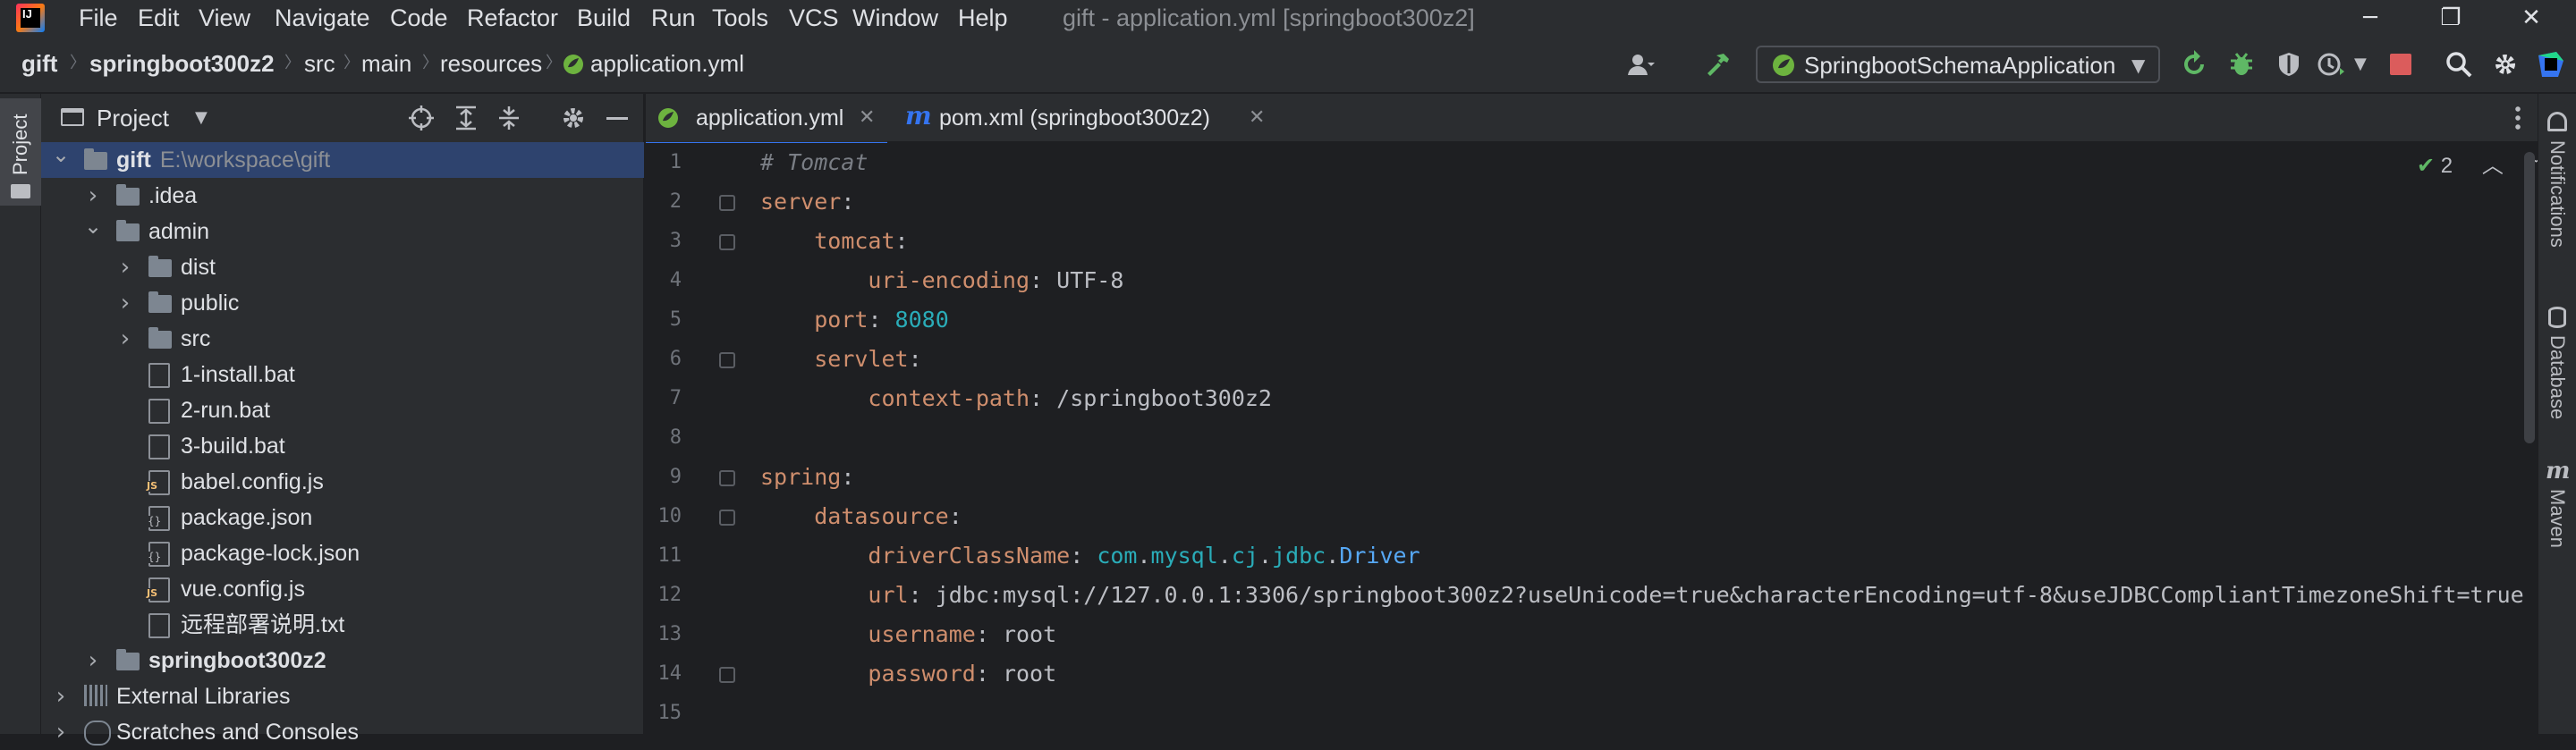 The width and height of the screenshot is (2576, 750). What do you see at coordinates (342, 303) in the screenshot?
I see `tree-item-public: › public` at bounding box center [342, 303].